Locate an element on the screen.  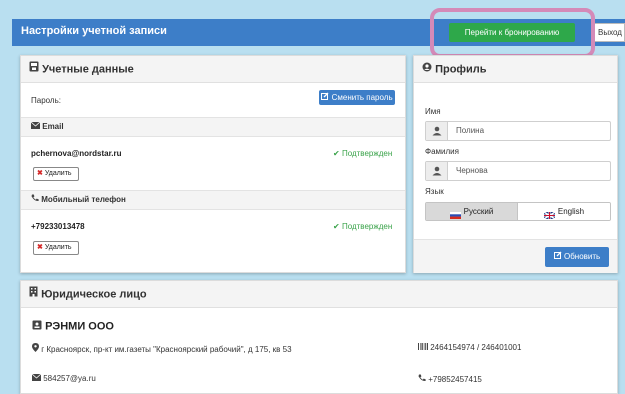
company-email-text: 584257@ya.ru is located at coordinates (69, 378).